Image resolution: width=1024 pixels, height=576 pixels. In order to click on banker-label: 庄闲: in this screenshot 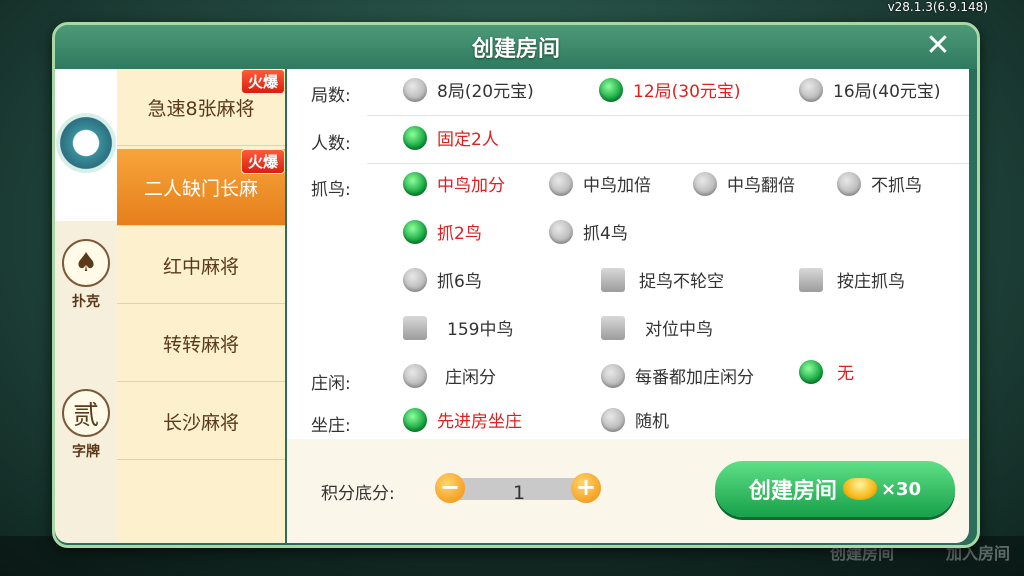, I will do `click(331, 384)`.